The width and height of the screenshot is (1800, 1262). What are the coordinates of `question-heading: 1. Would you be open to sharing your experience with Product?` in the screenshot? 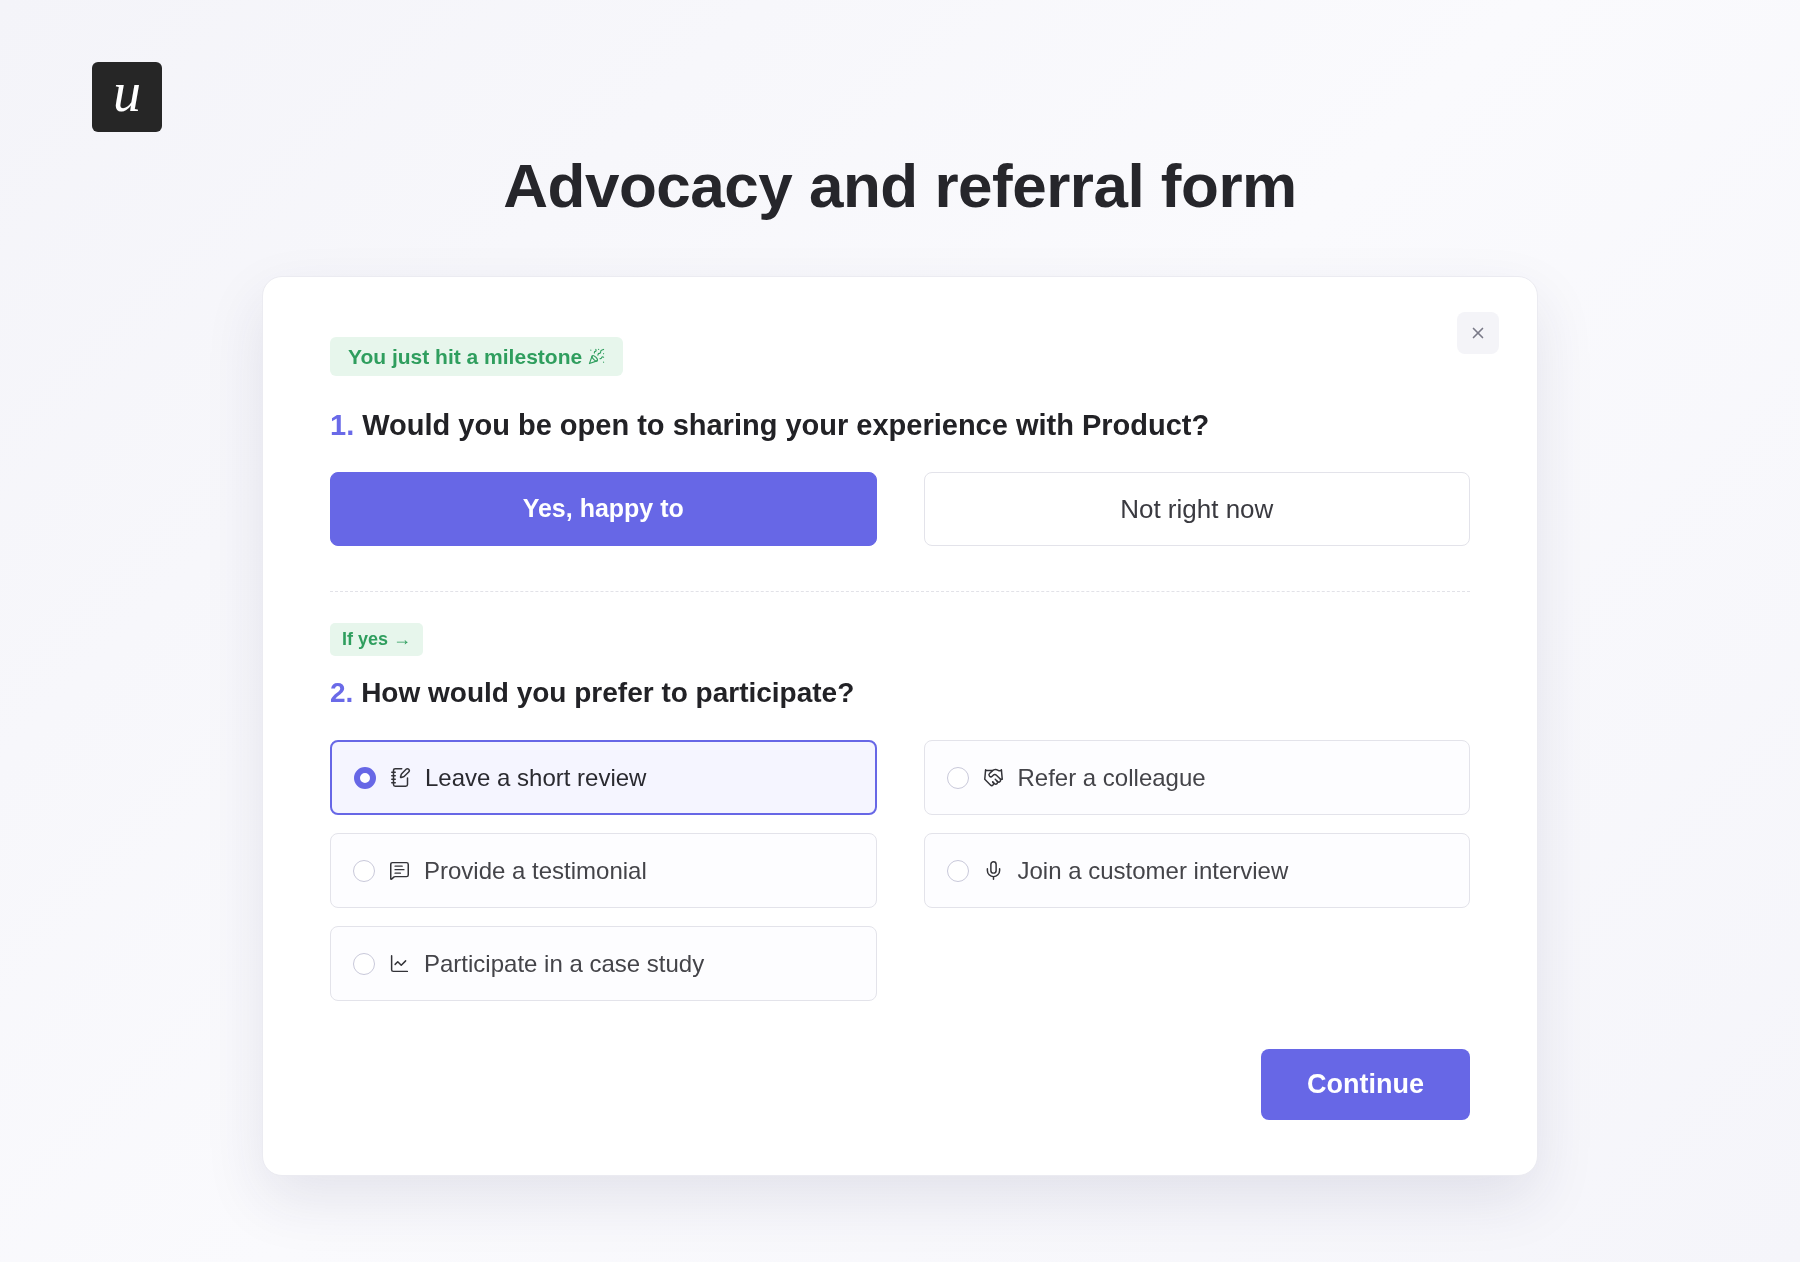 It's located at (770, 425).